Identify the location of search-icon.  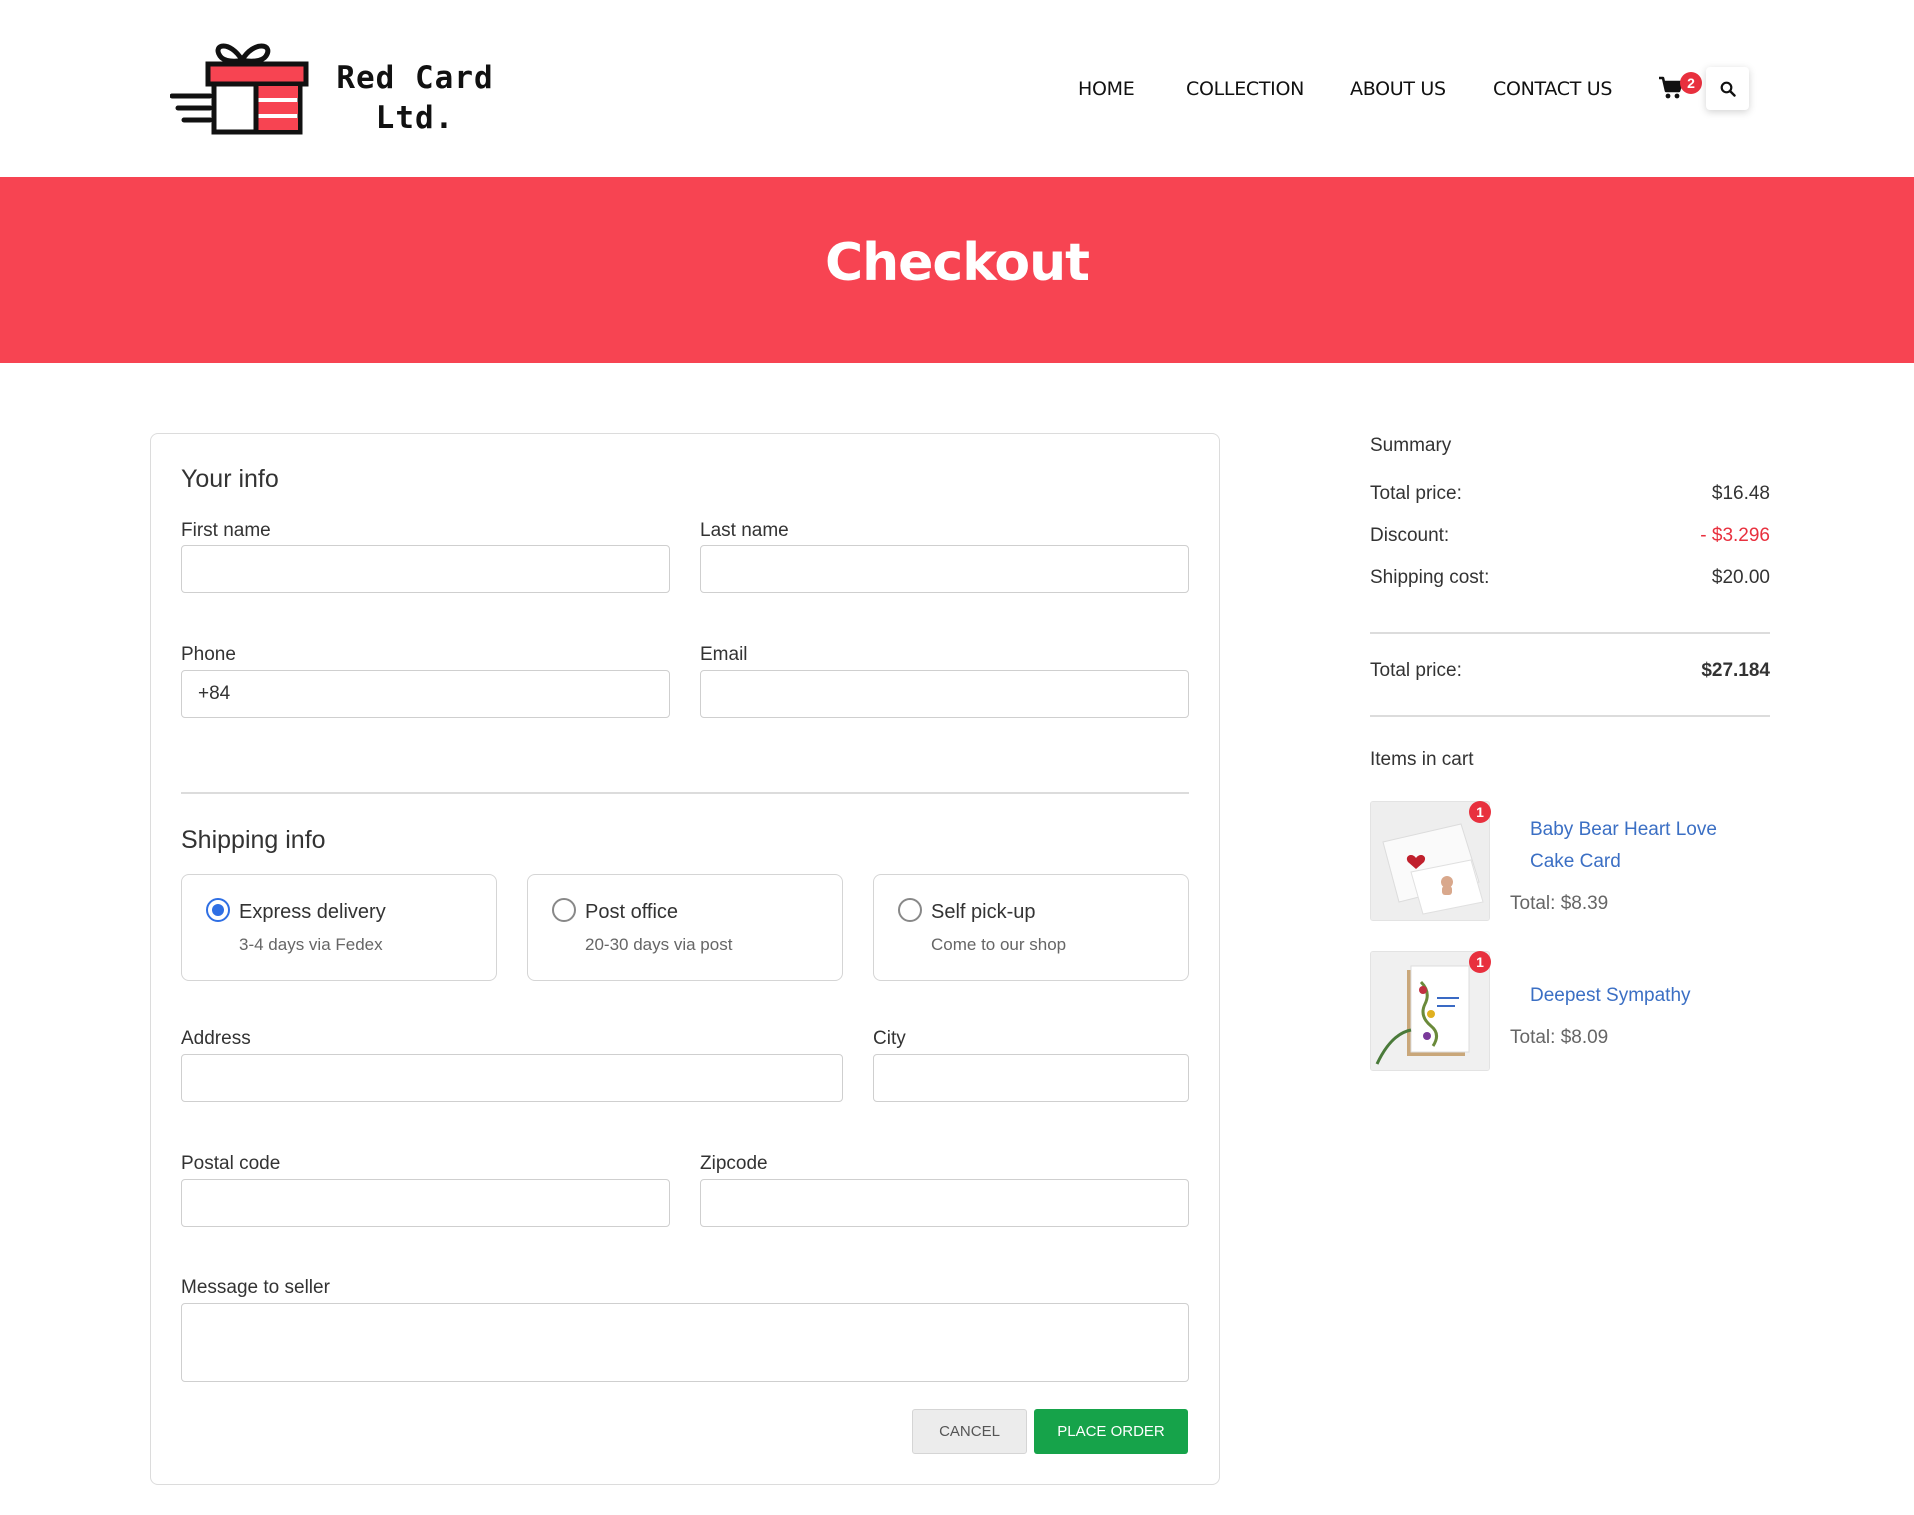
(1728, 89).